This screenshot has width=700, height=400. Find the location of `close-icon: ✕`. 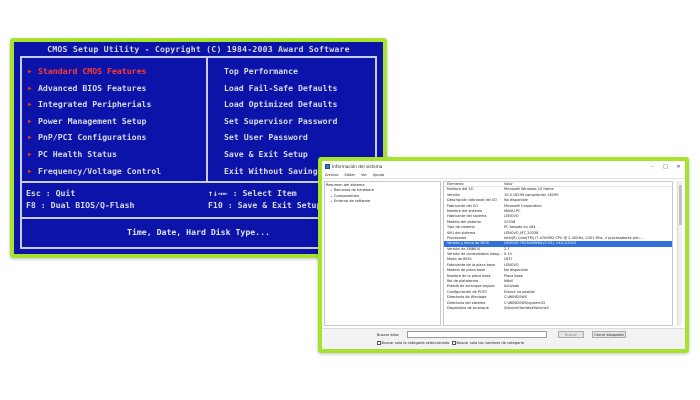

close-icon: ✕ is located at coordinates (678, 167).